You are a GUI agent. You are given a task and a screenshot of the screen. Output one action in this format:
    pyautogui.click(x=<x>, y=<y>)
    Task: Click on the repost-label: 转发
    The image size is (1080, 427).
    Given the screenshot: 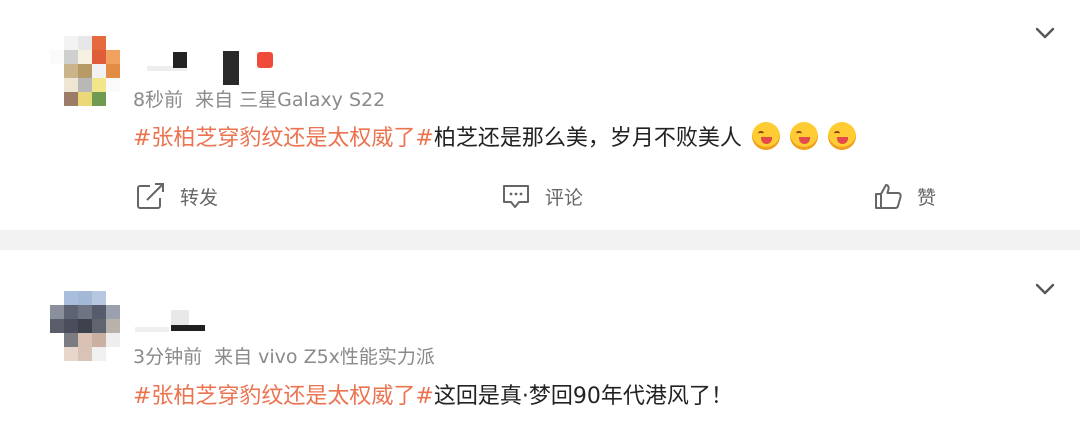 What is the action you would take?
    pyautogui.click(x=199, y=197)
    